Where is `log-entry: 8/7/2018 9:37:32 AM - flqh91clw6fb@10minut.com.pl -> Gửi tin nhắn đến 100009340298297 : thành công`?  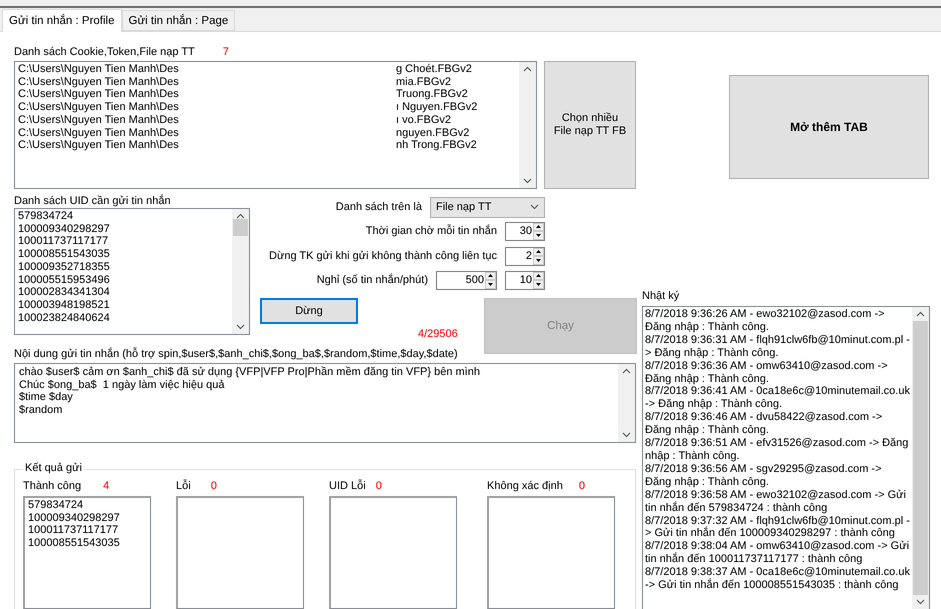
log-entry: 8/7/2018 9:37:32 AM - flqh91clw6fb@10minut.com.pl -> Gửi tin nhắn đến 100009340298297 : thành công is located at coordinates (777, 527).